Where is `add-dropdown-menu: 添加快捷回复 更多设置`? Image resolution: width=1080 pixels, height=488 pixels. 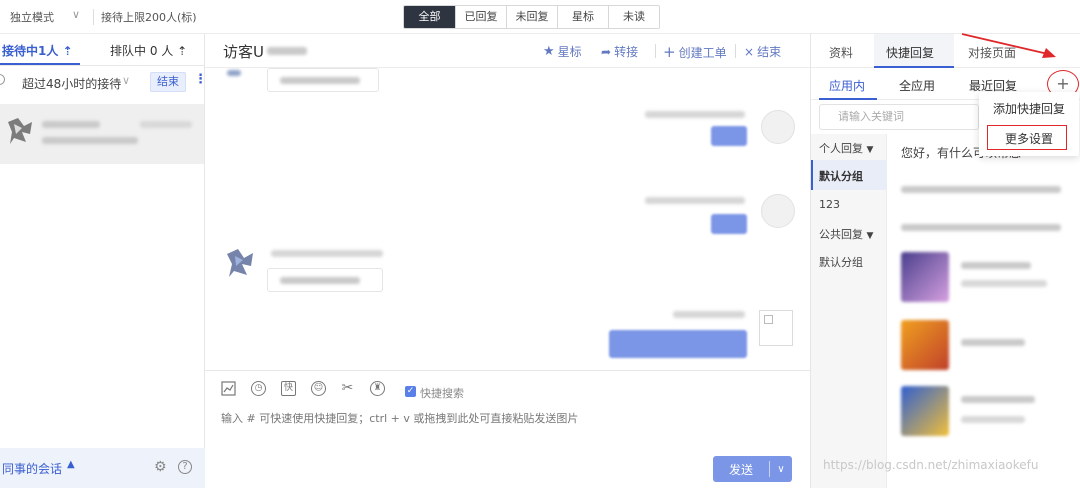 add-dropdown-menu: 添加快捷回复 更多设置 is located at coordinates (1029, 124).